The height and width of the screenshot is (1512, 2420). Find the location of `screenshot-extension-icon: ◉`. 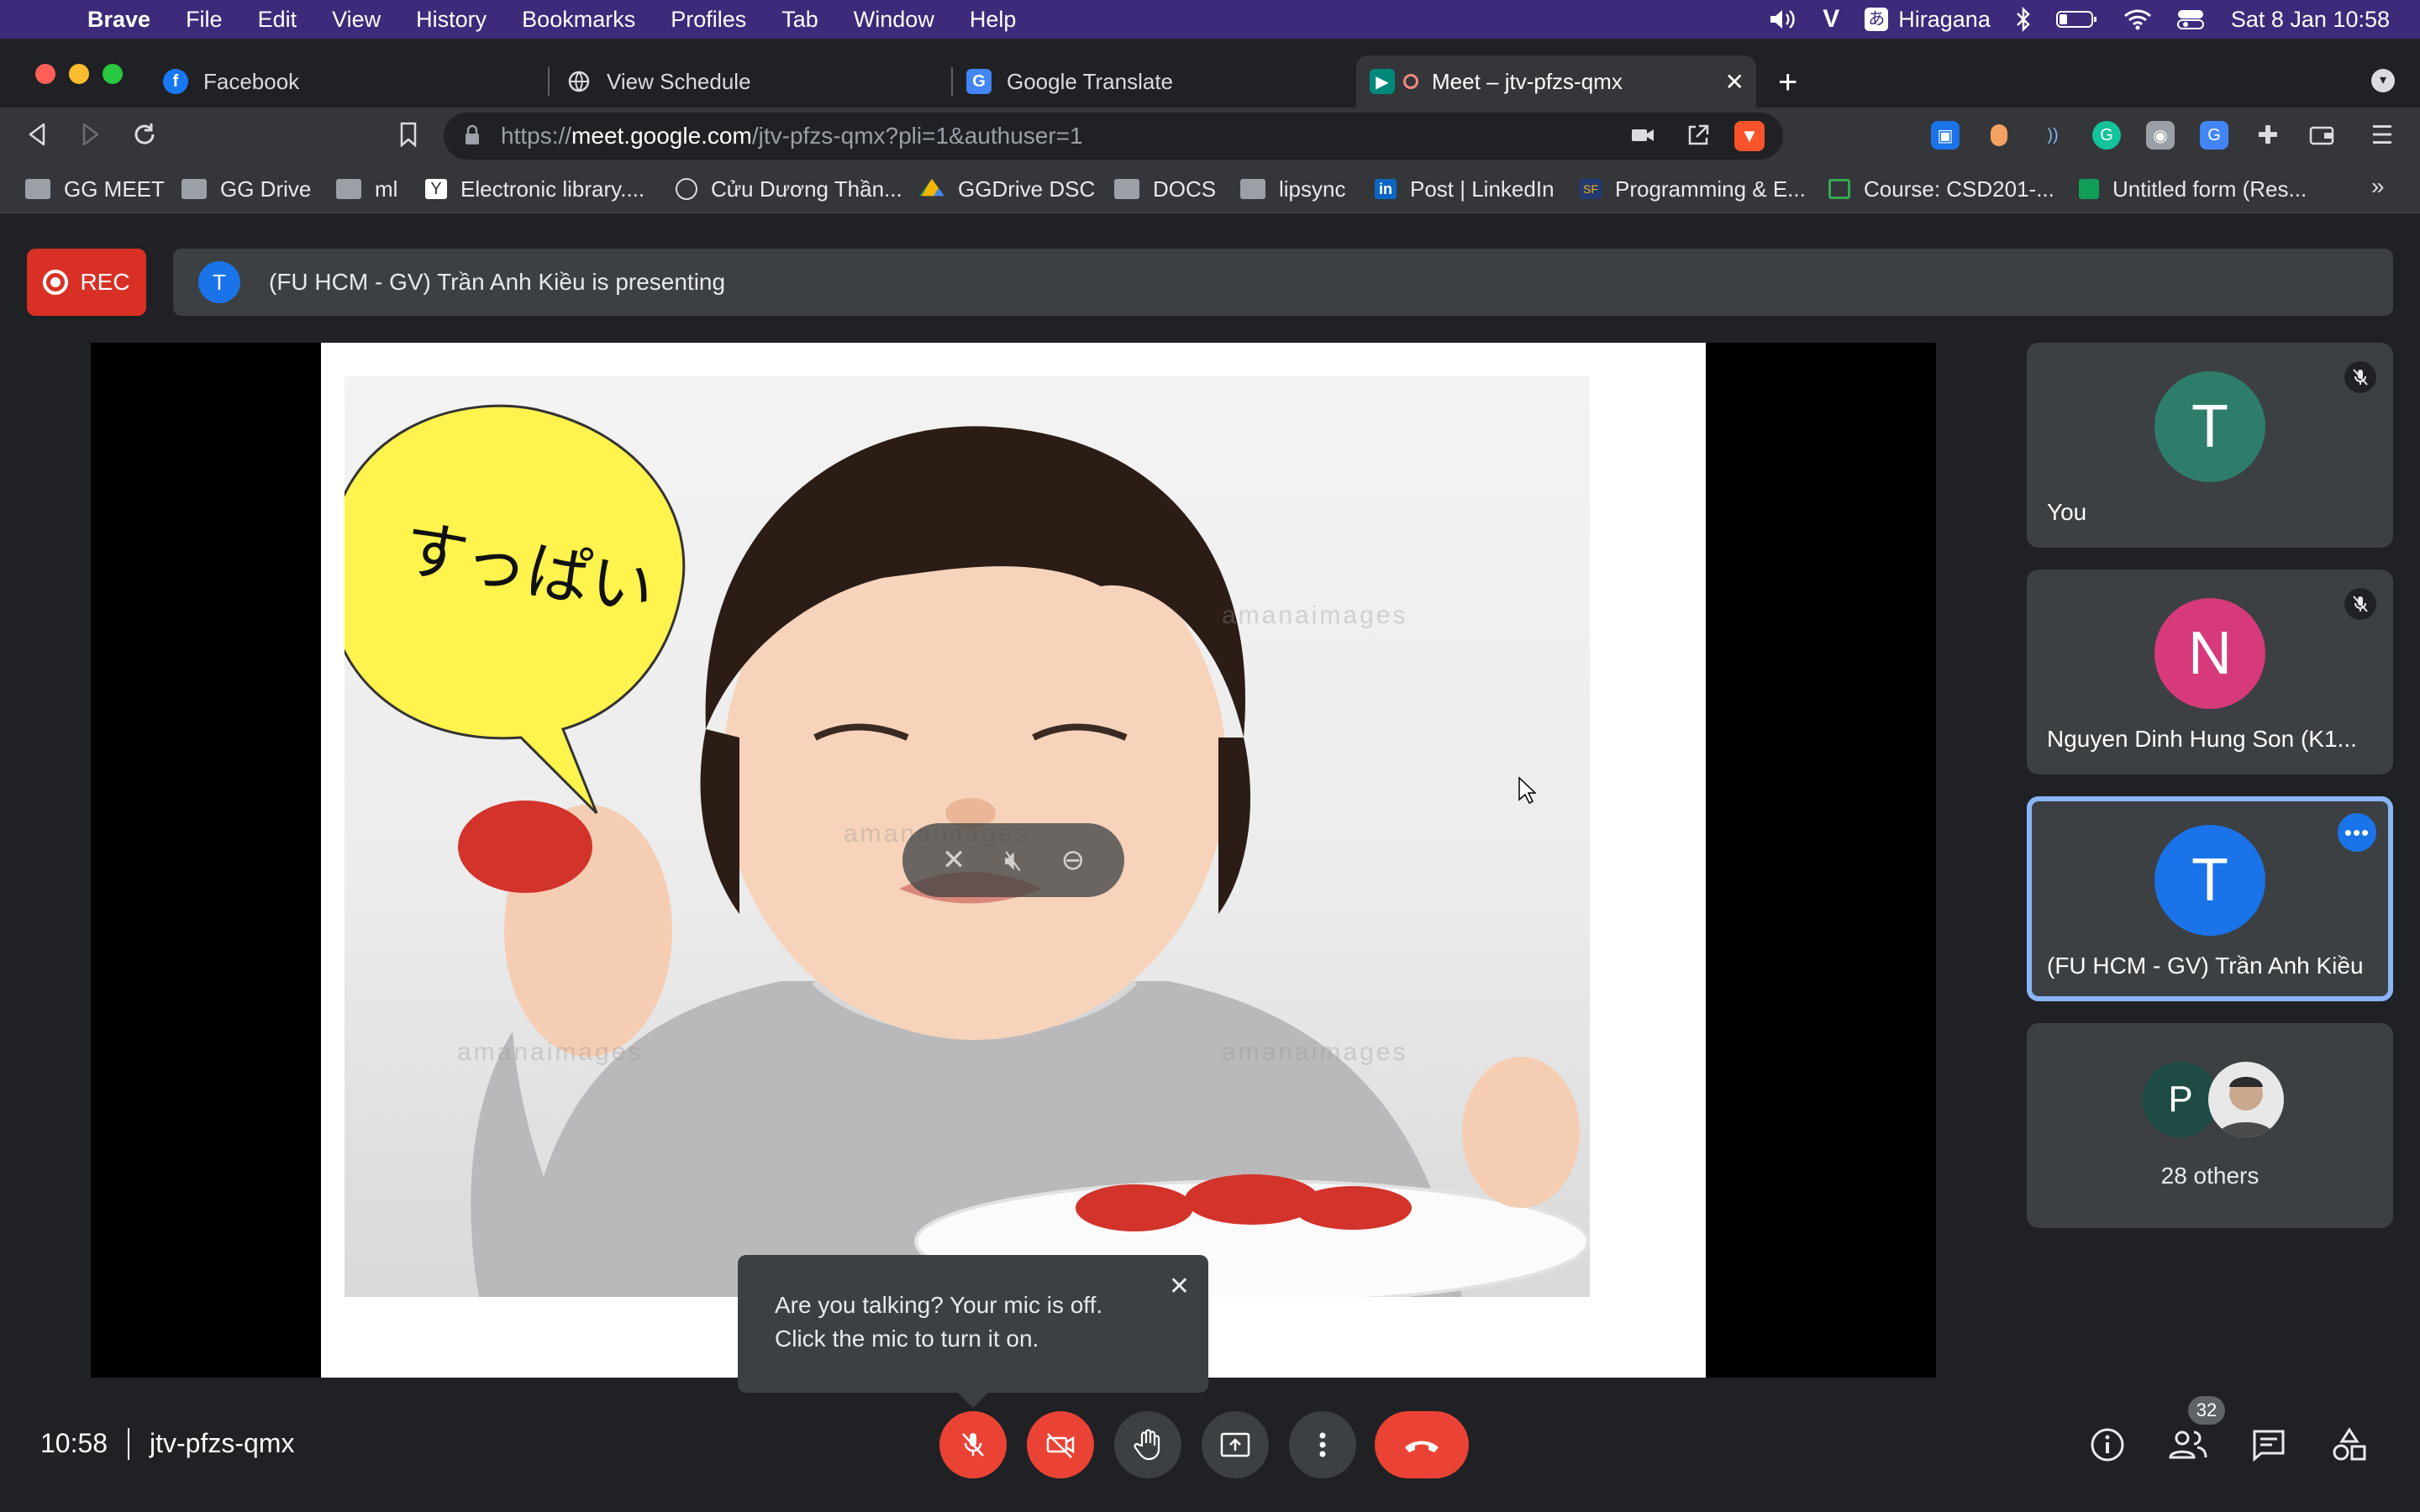

screenshot-extension-icon: ◉ is located at coordinates (2160, 135).